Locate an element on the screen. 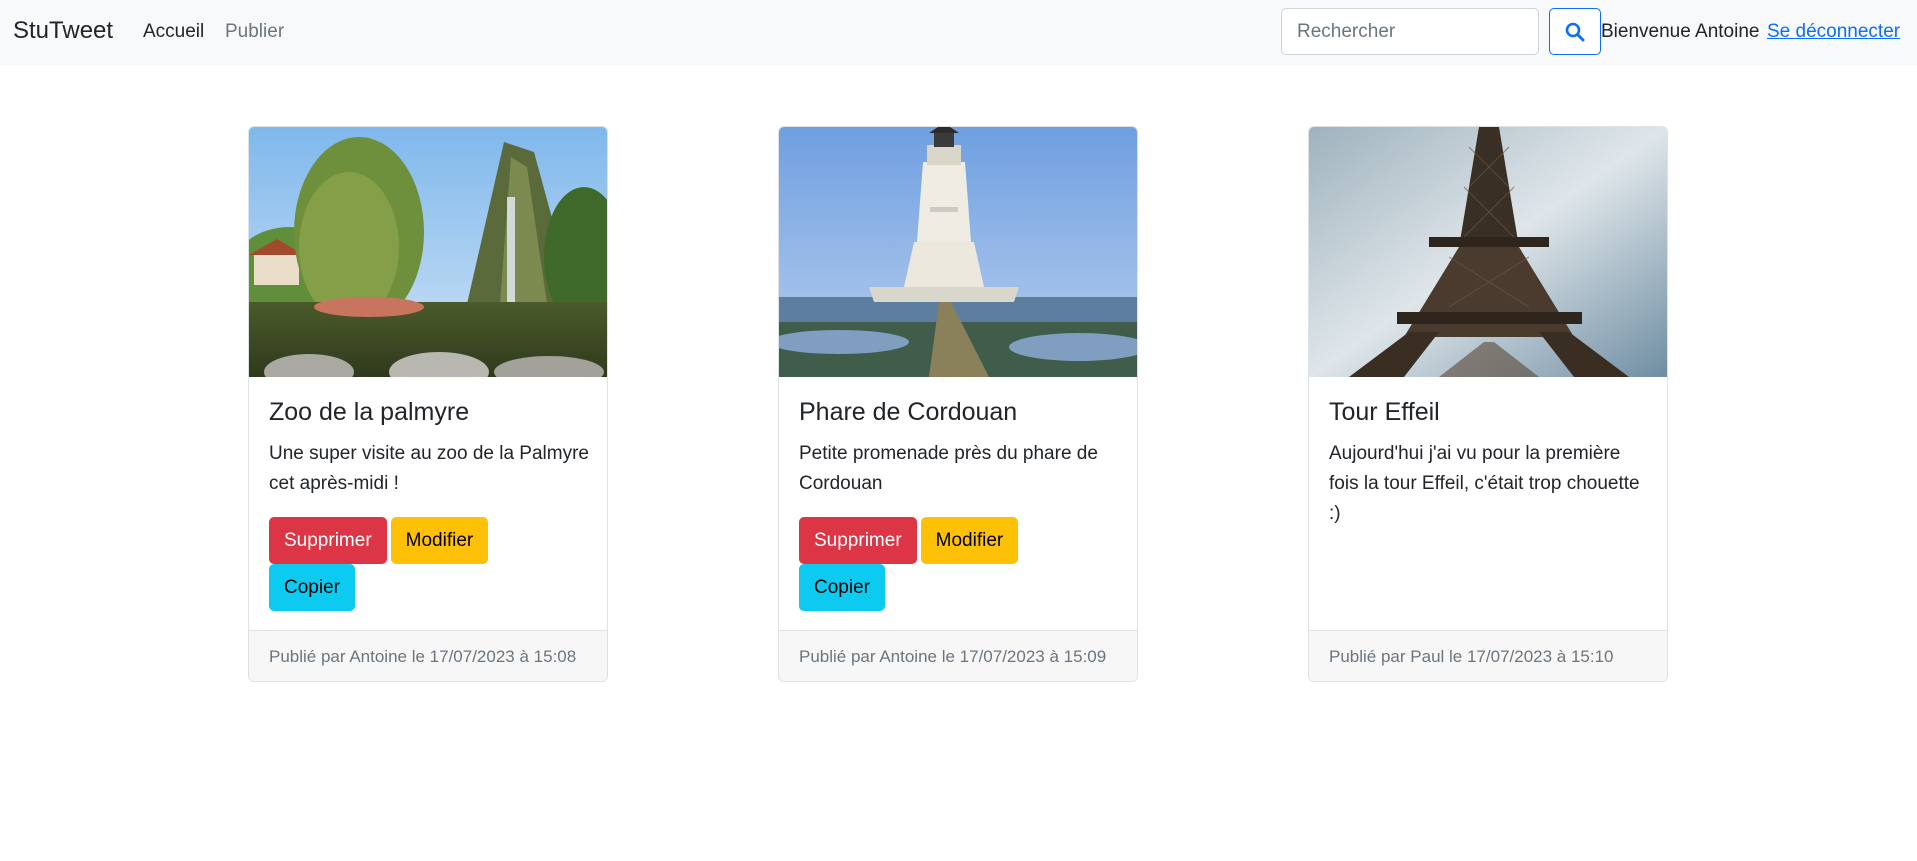  search-icon is located at coordinates (1575, 31).